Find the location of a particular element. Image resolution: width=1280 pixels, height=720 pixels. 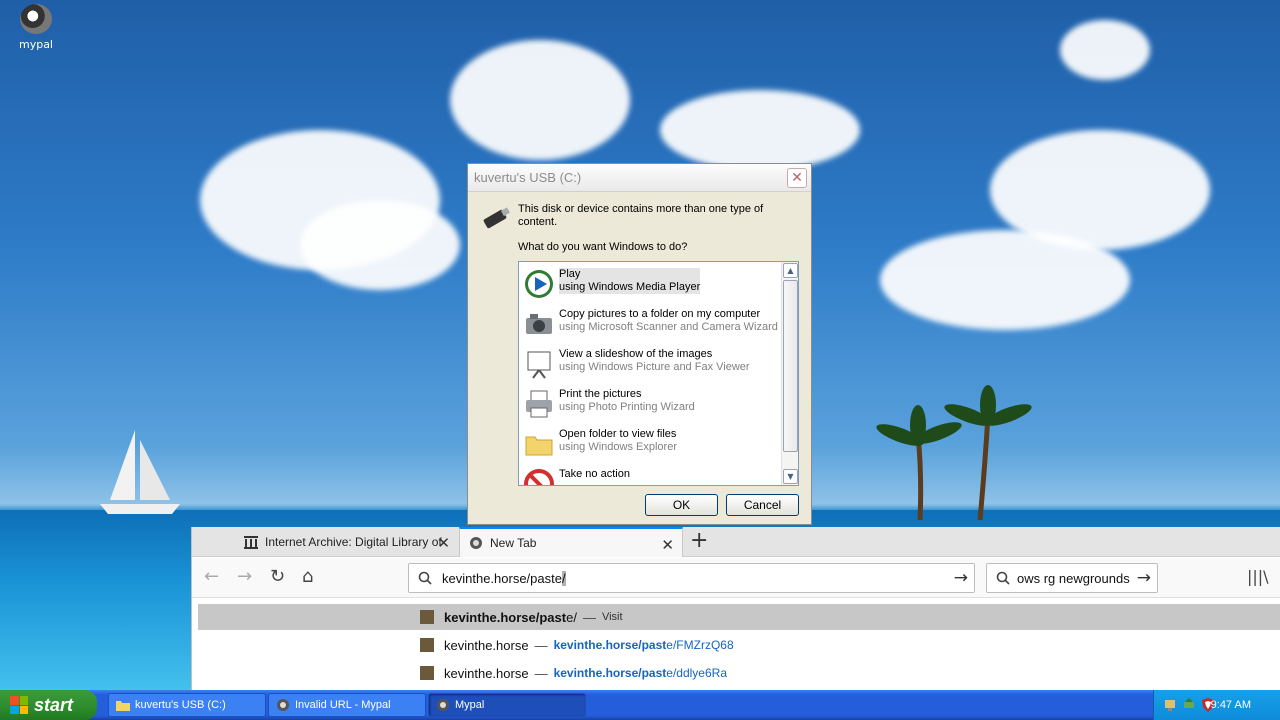

search-bar: ows rg newgrounds → is located at coordinates (1072, 578).